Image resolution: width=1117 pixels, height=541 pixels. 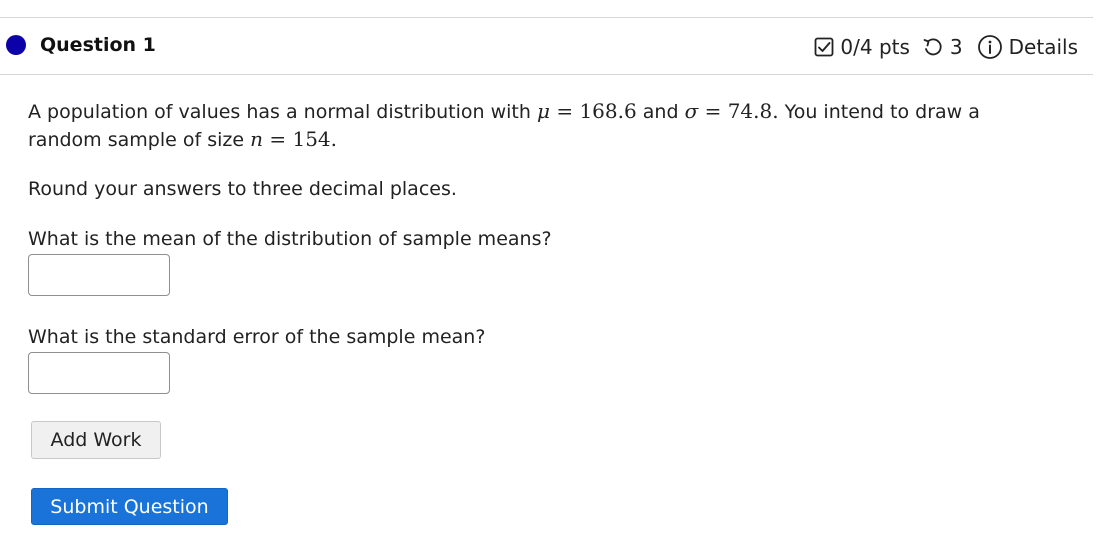 I want to click on sigma-expression: σ = 74.8., so click(x=731, y=111).